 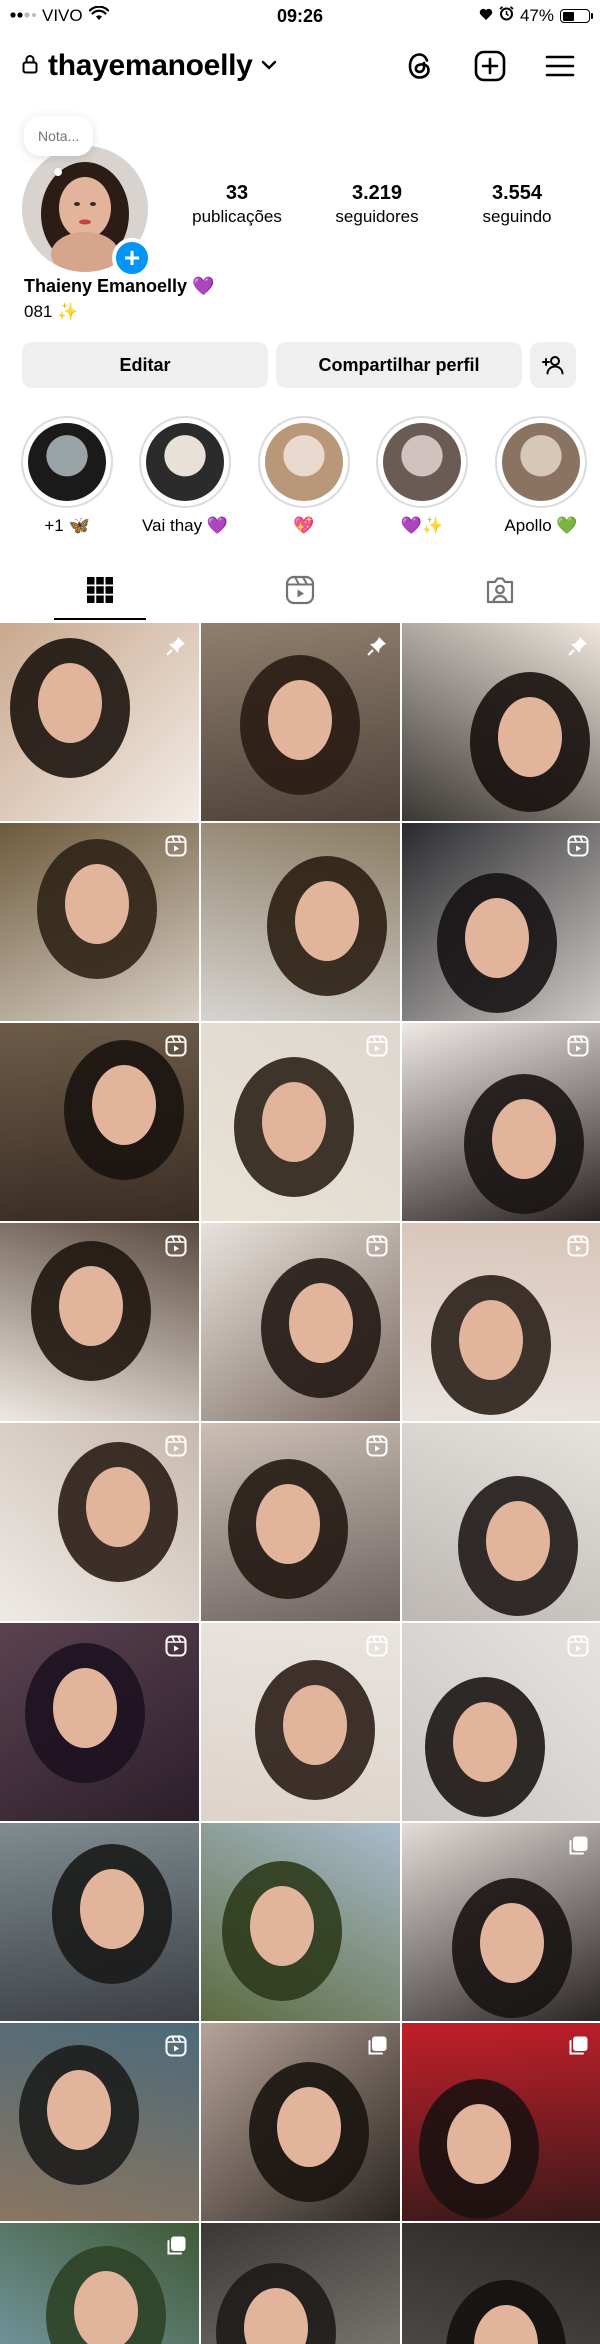 What do you see at coordinates (304, 525) in the screenshot?
I see `highlight-label: 💖` at bounding box center [304, 525].